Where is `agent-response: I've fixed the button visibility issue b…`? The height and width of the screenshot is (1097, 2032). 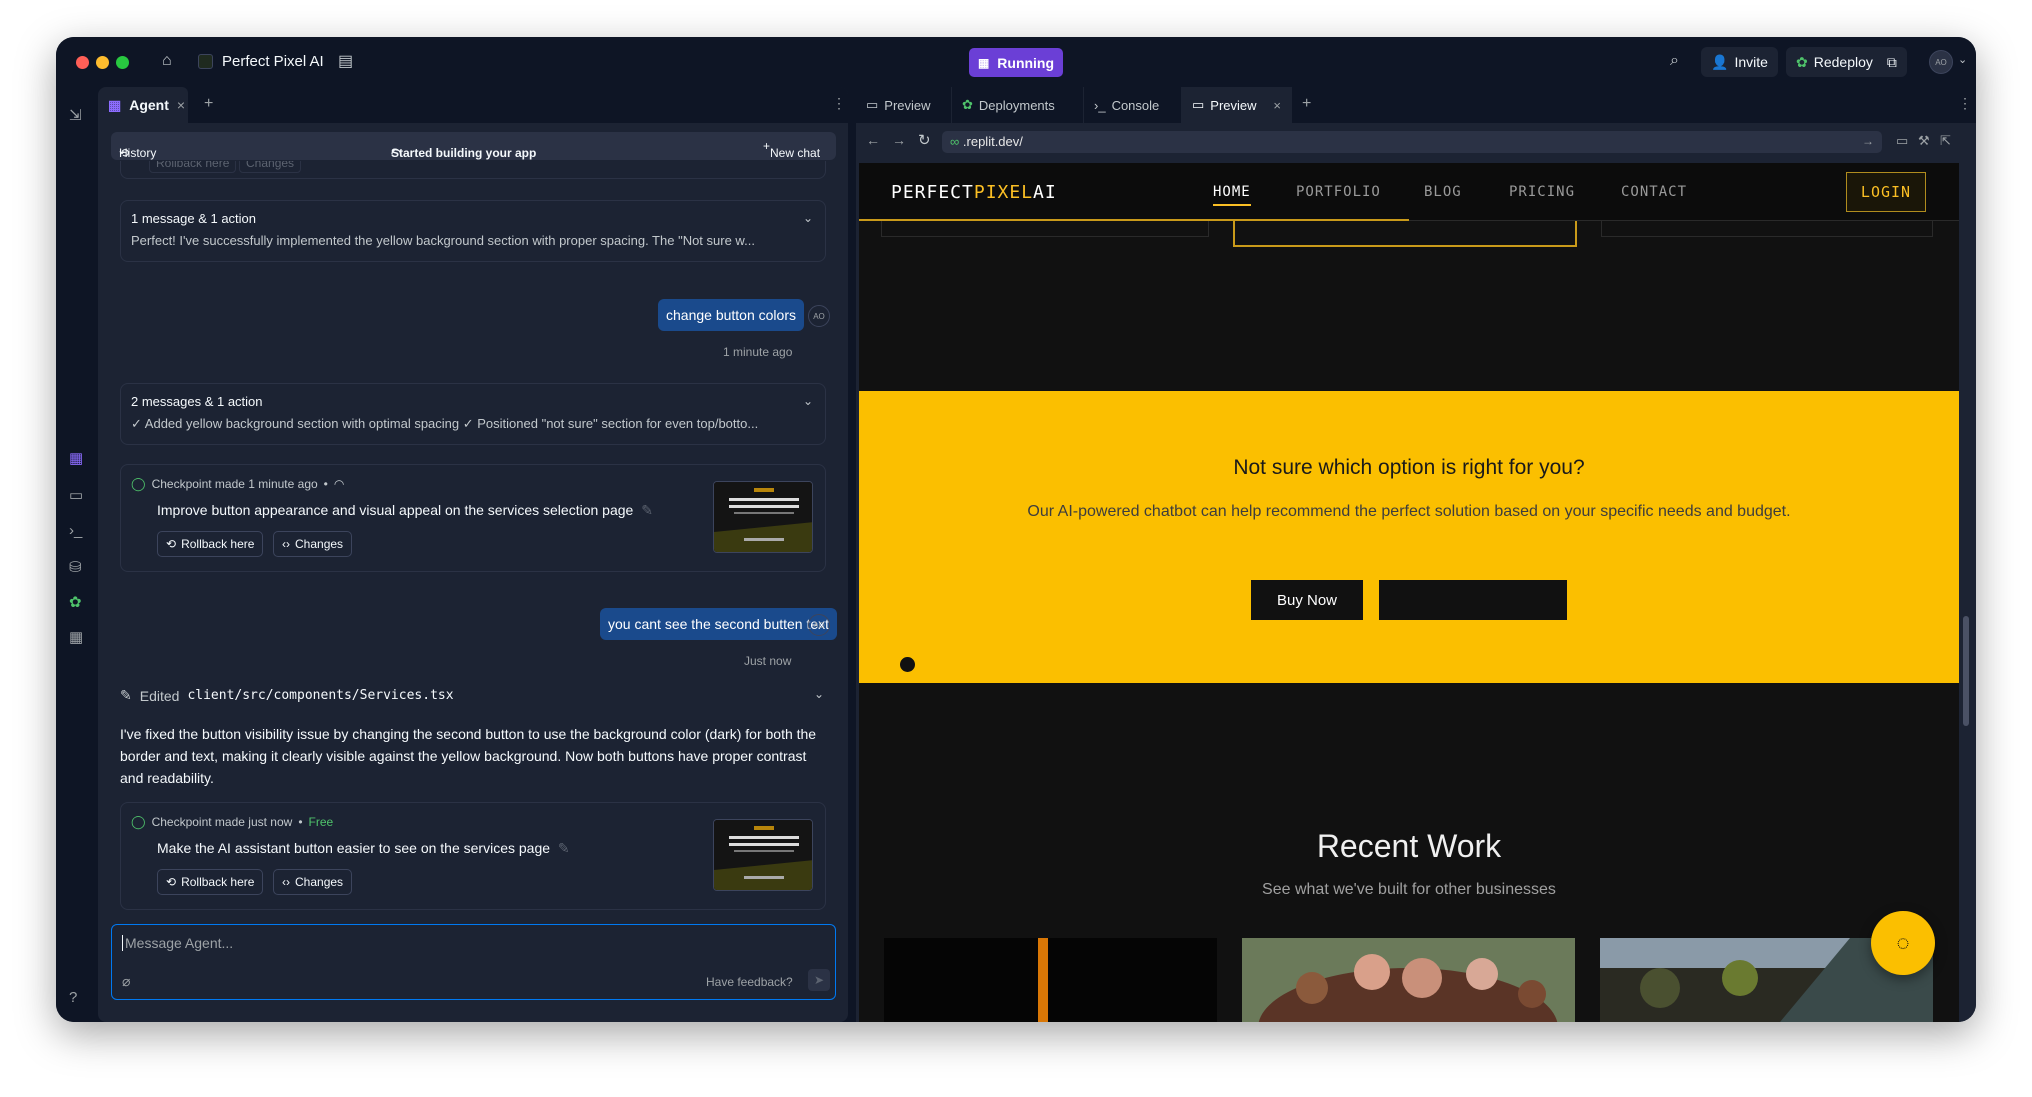
agent-response: I've fixed the button visibility issue b… is located at coordinates (468, 756).